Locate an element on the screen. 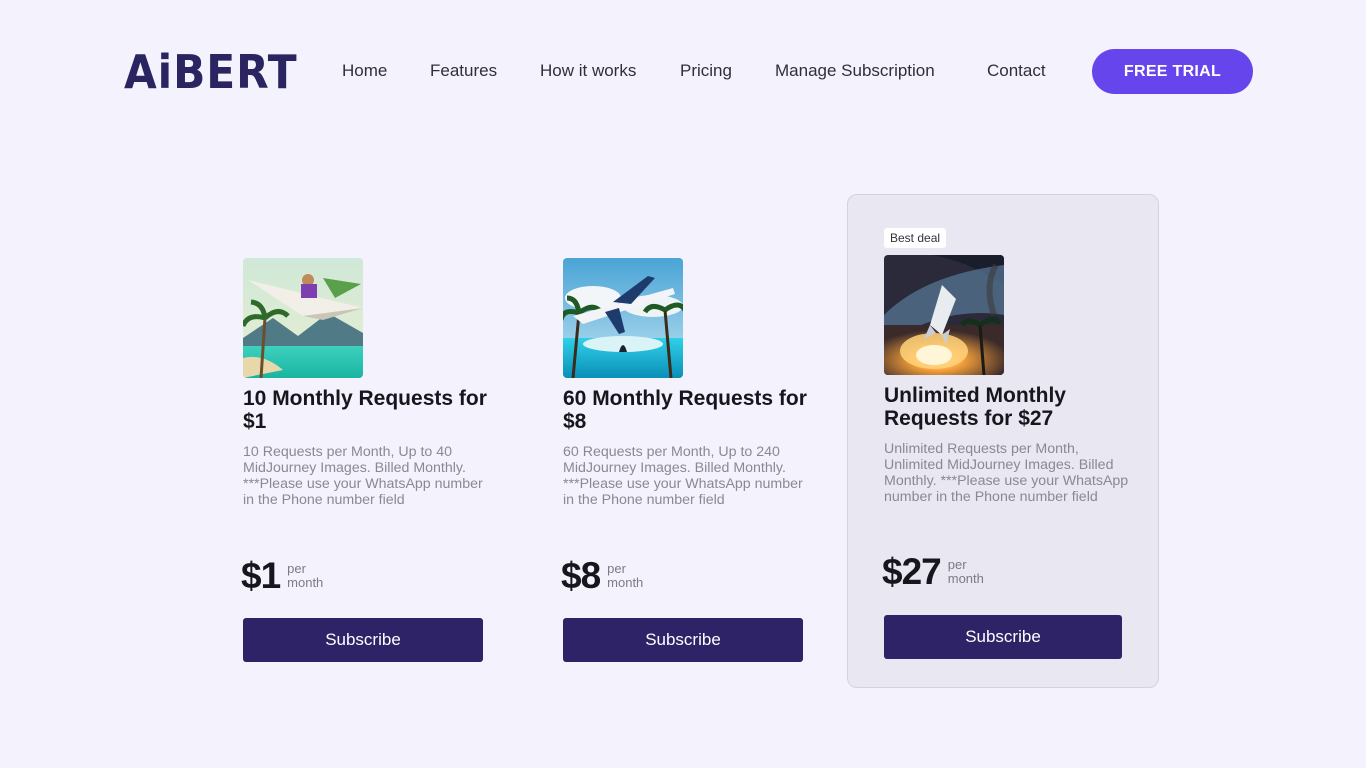  nav-item-pricing: Pricing is located at coordinates (706, 71).